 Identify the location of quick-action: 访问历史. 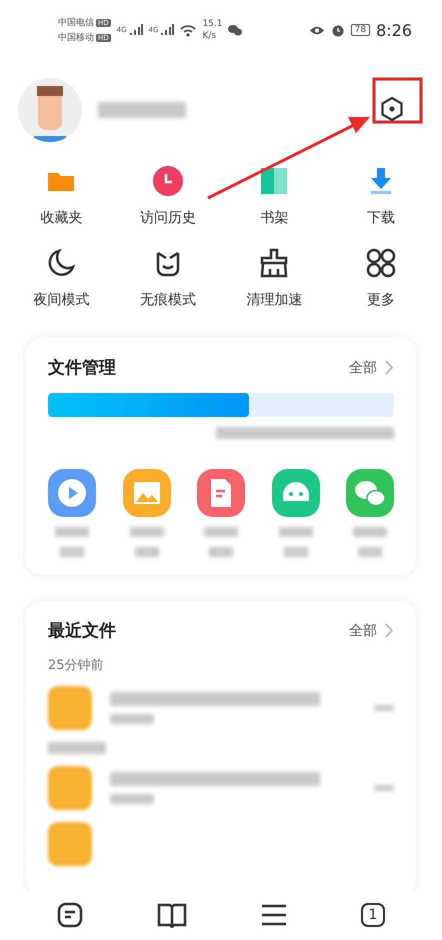
(167, 196).